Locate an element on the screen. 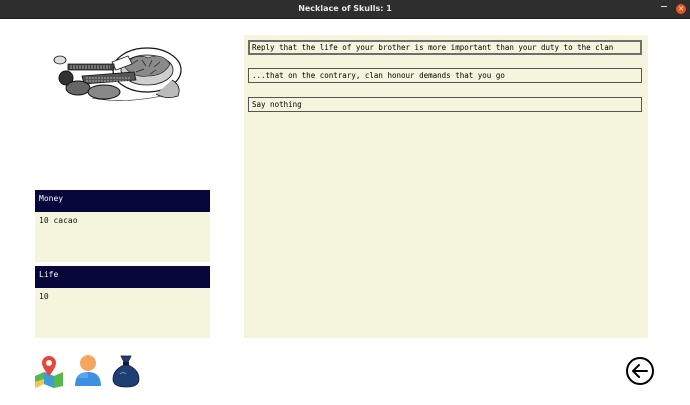  money-value: 10 cacao is located at coordinates (58, 220).